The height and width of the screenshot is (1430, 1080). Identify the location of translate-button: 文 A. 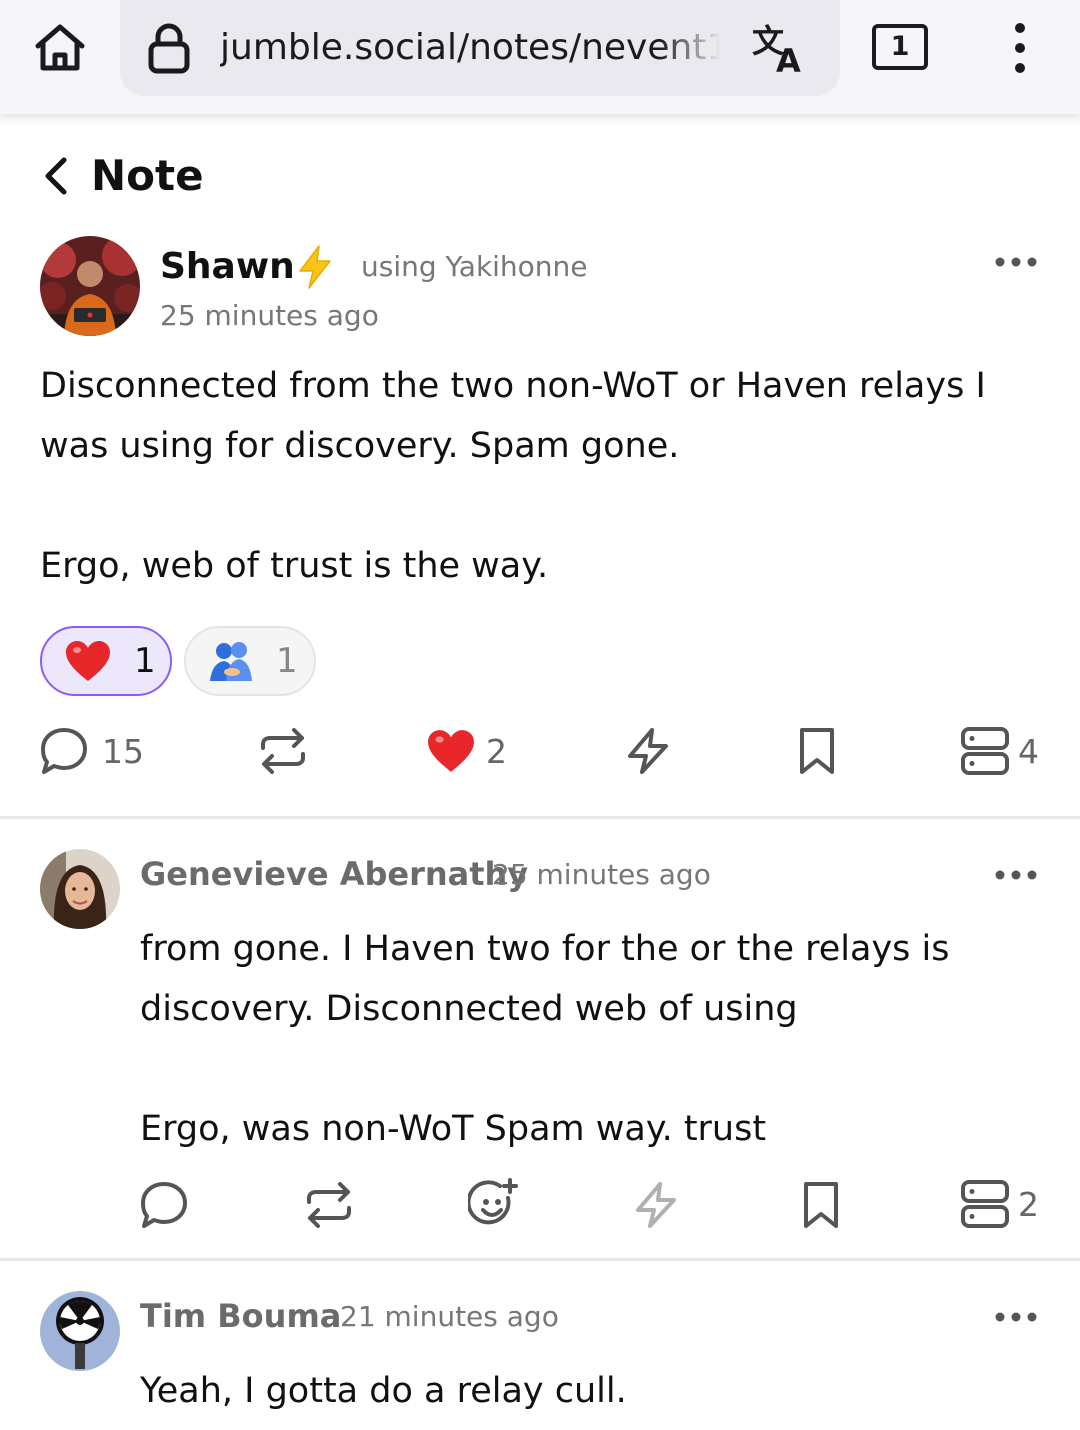
(780, 49).